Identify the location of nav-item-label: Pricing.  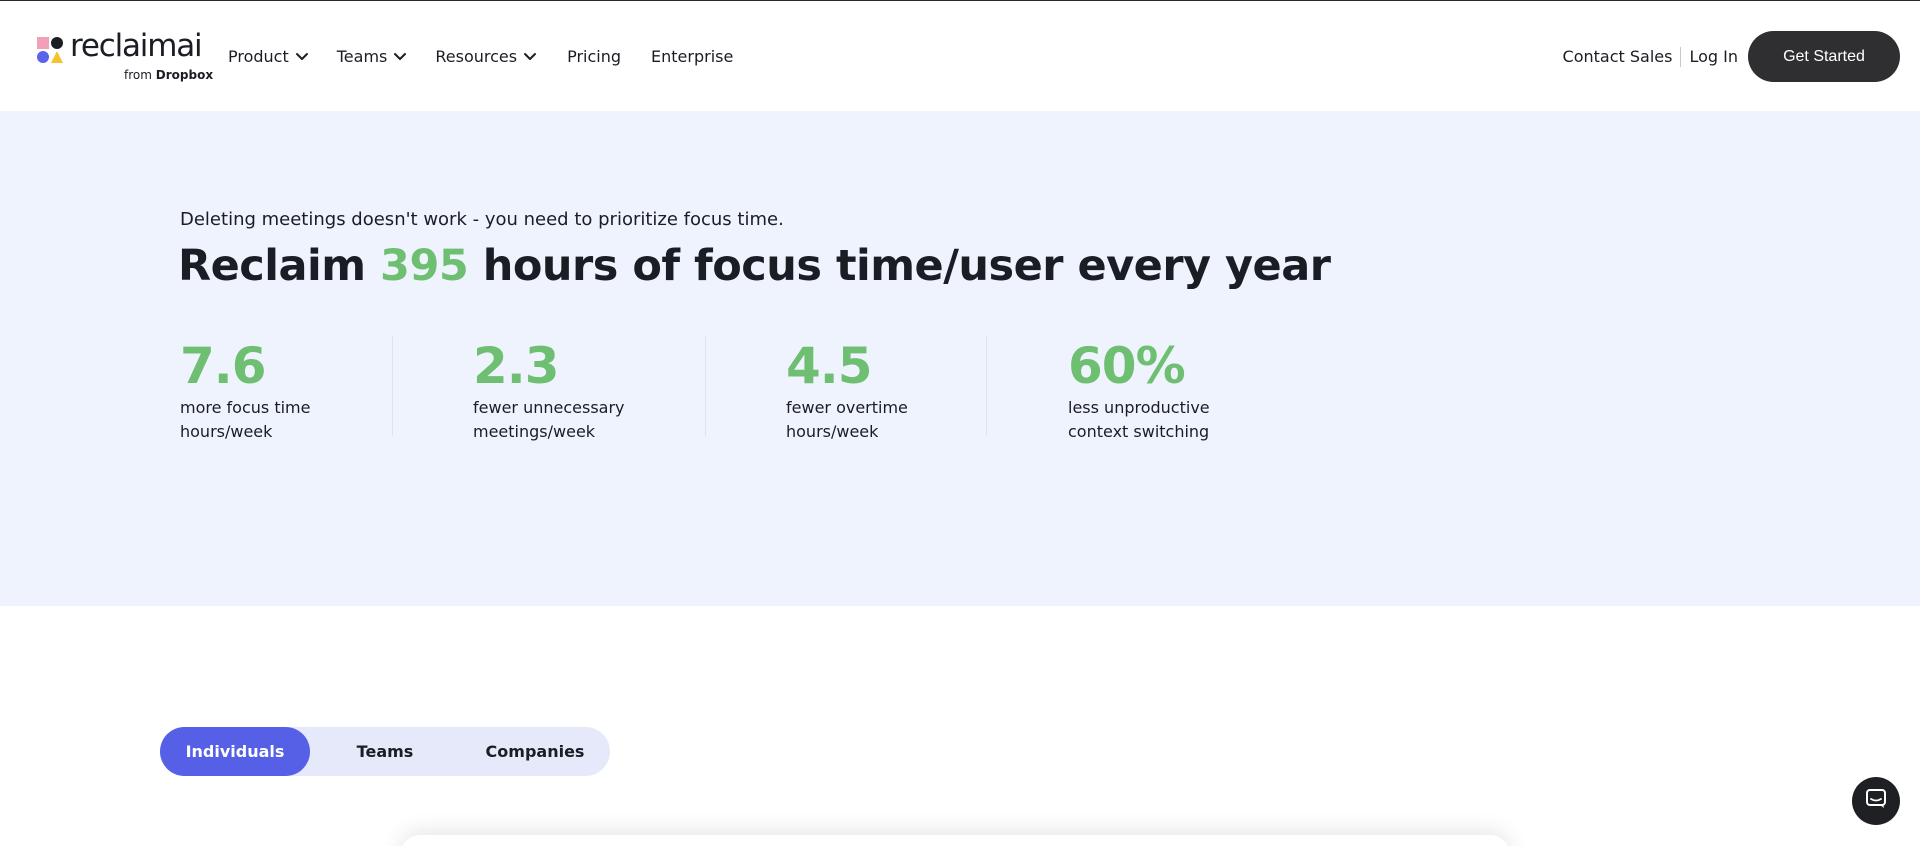
(594, 56).